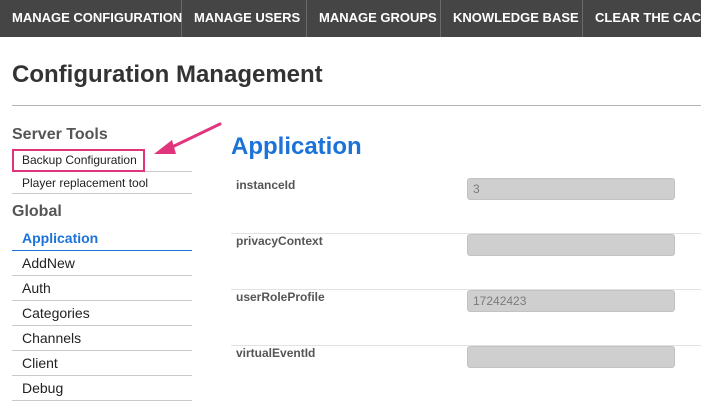 This screenshot has height=402, width=701. I want to click on sidebar-item-debug: Debug, so click(102, 388).